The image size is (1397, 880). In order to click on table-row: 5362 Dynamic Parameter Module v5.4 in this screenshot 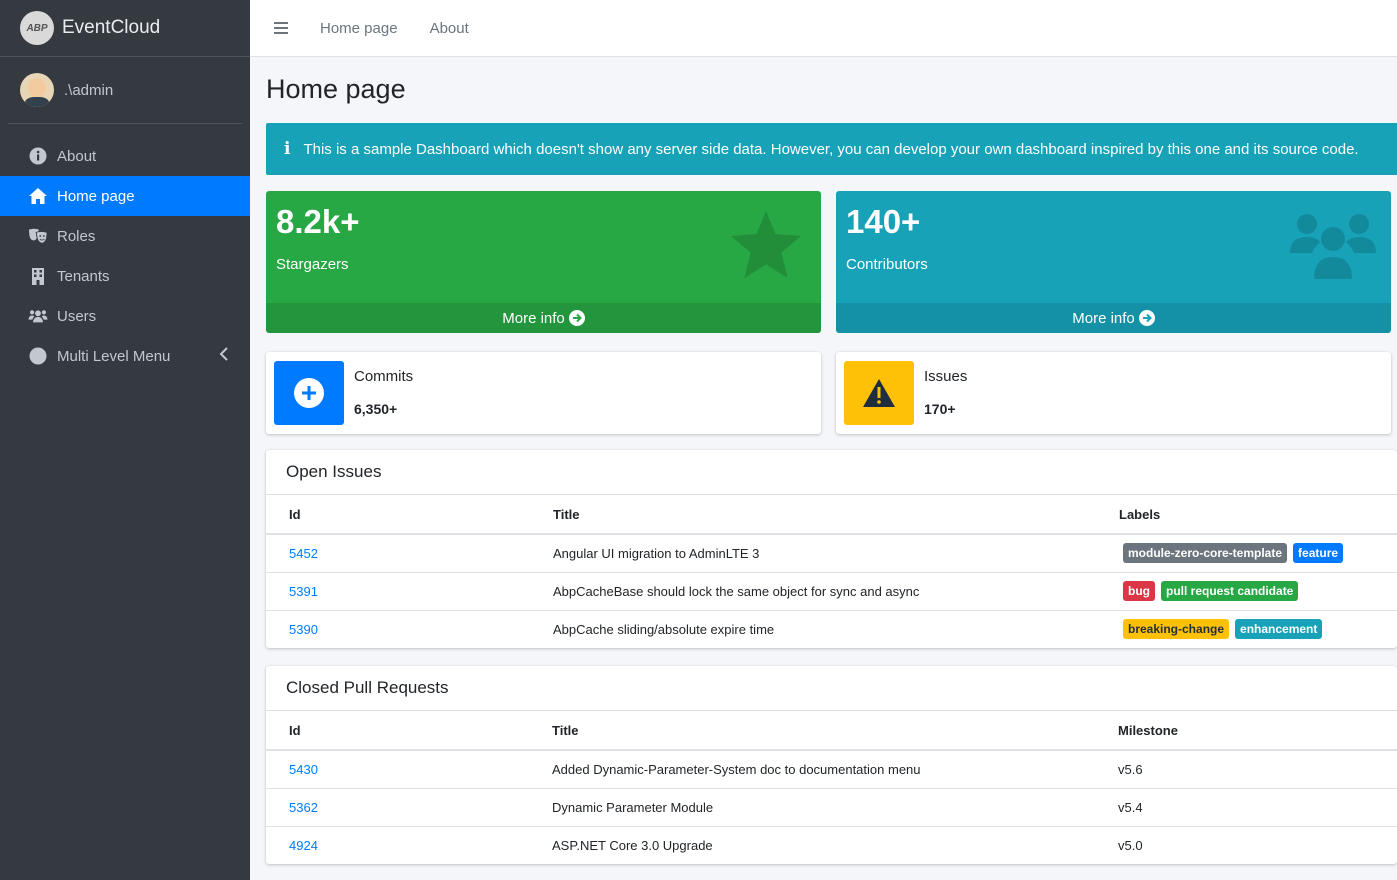, I will do `click(831, 806)`.